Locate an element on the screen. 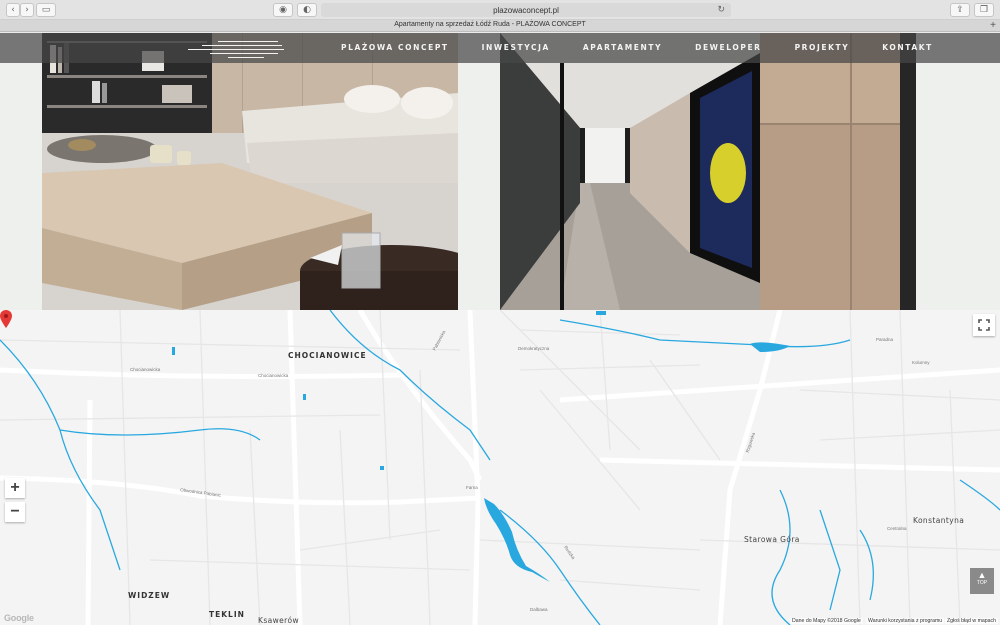 This screenshot has height=625, width=1000. address-bar: plazowaconcept.pl ↻ is located at coordinates (526, 10).